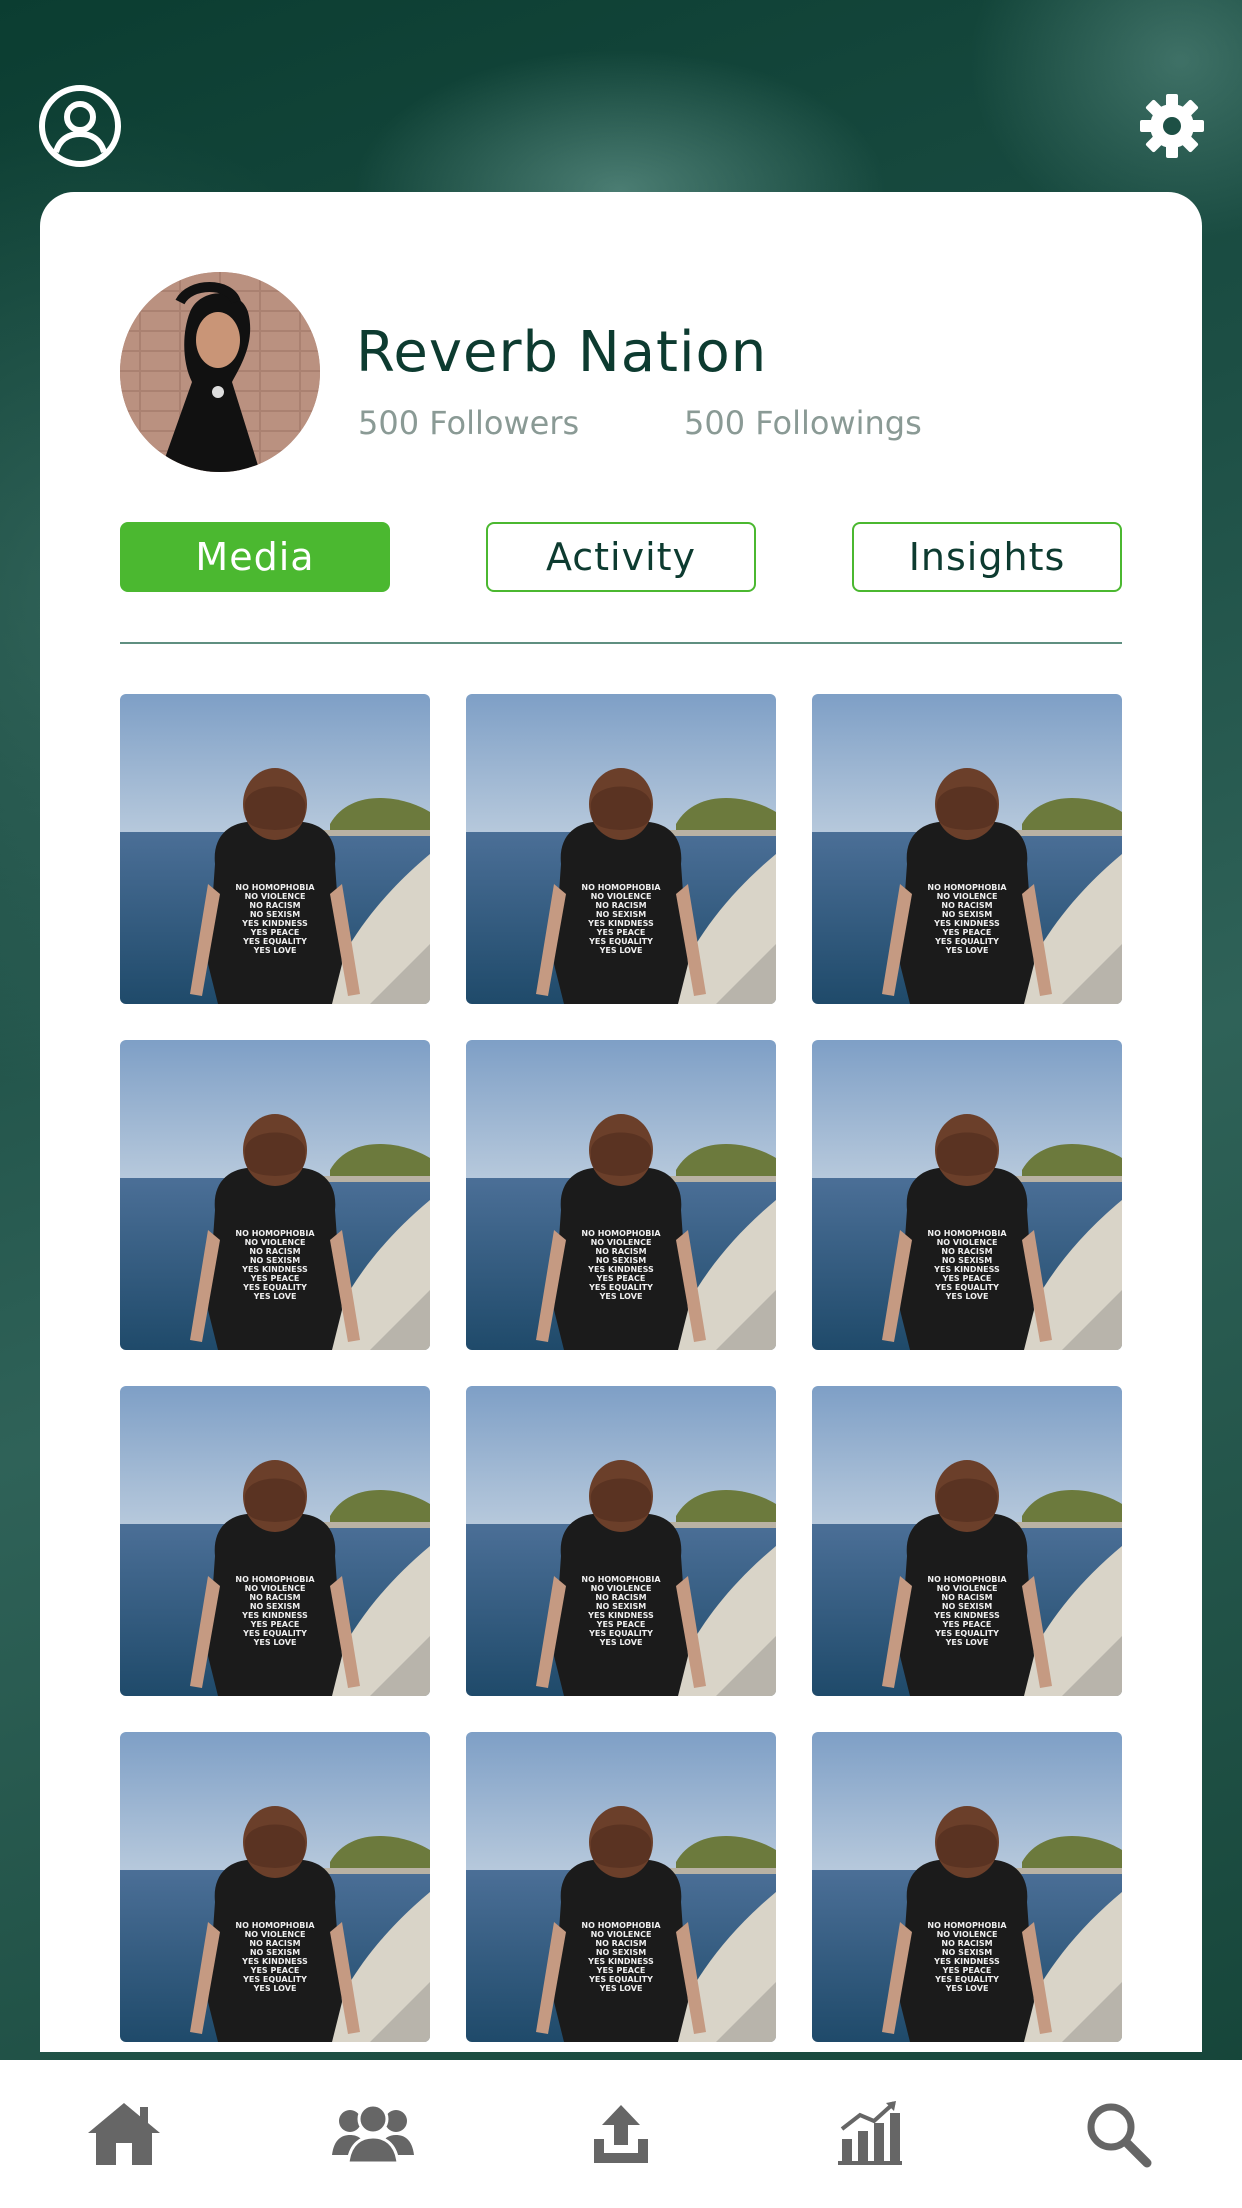 Image resolution: width=1242 pixels, height=2208 pixels. I want to click on bottom-nav, so click(621, 2134).